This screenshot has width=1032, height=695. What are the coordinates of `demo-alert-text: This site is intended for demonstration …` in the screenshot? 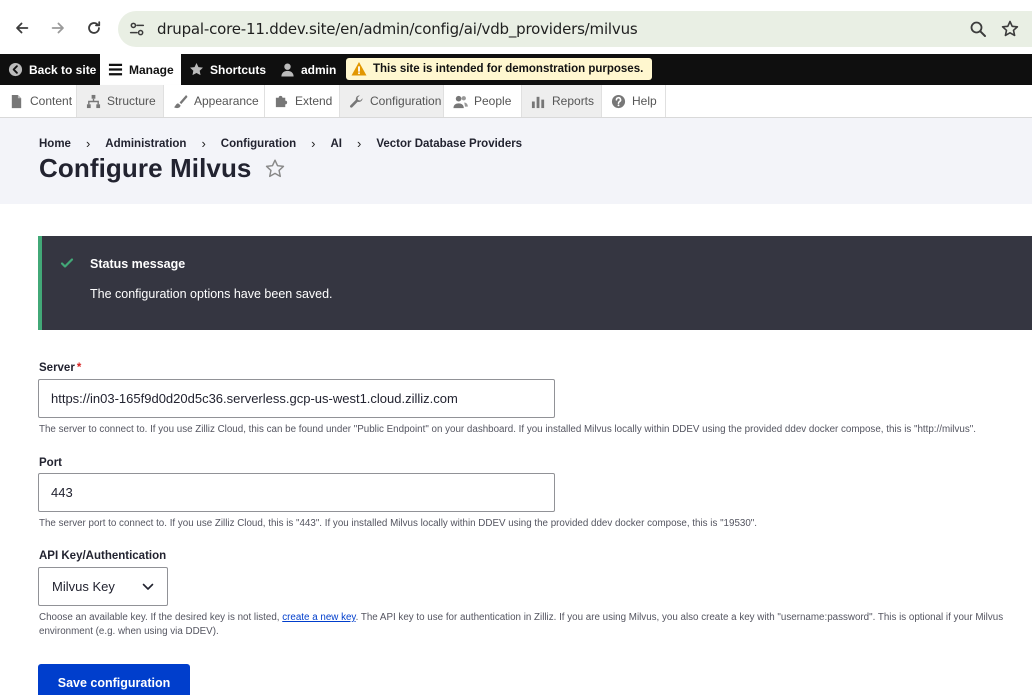 It's located at (508, 69).